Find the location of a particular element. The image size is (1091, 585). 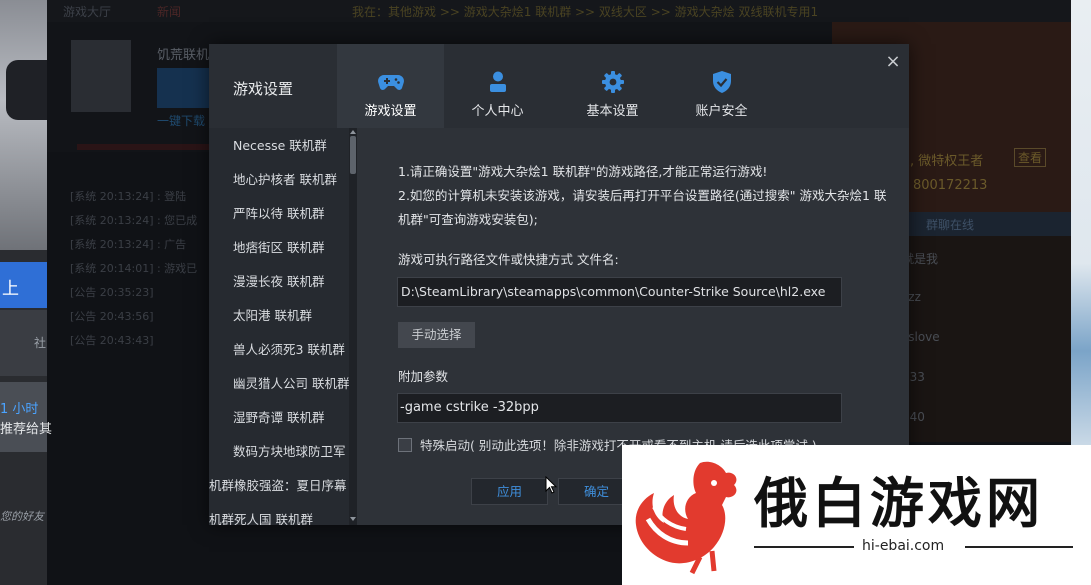

launch-args-input: -game cstrike -32bpp is located at coordinates (619, 408).